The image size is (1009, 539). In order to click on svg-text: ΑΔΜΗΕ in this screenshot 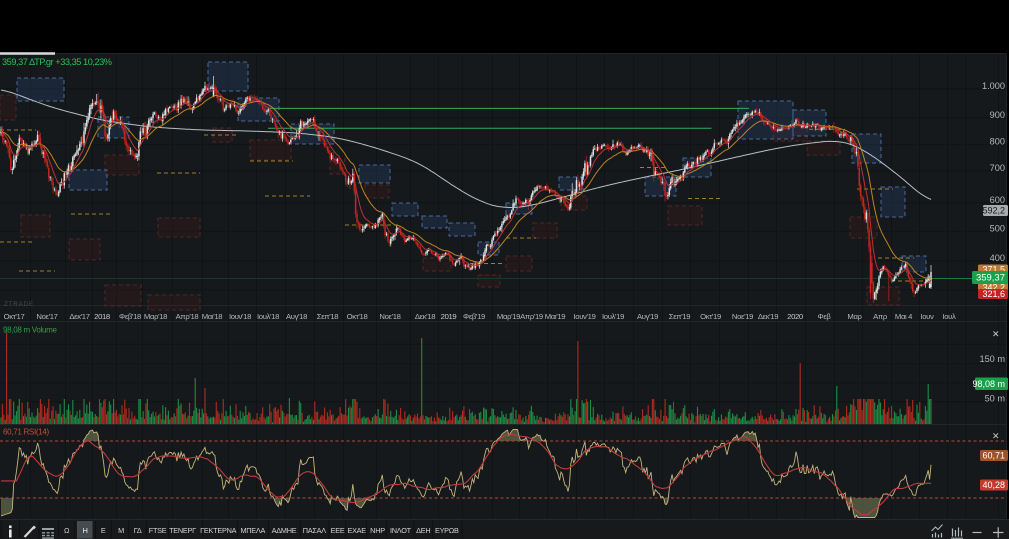, I will do `click(284, 530)`.